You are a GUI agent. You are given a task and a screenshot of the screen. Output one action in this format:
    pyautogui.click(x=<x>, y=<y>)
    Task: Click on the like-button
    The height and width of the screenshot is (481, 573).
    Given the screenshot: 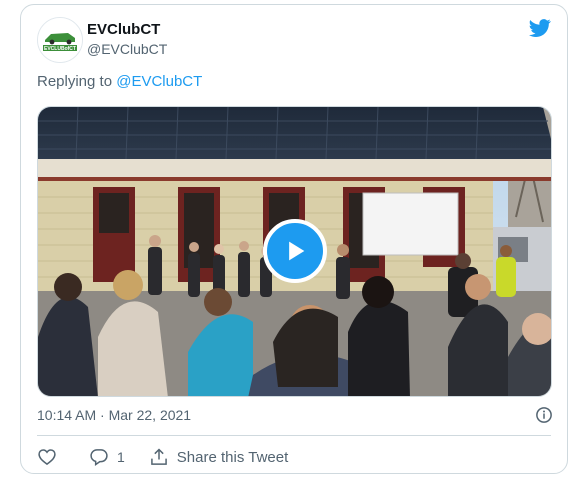 What is the action you would take?
    pyautogui.click(x=47, y=457)
    